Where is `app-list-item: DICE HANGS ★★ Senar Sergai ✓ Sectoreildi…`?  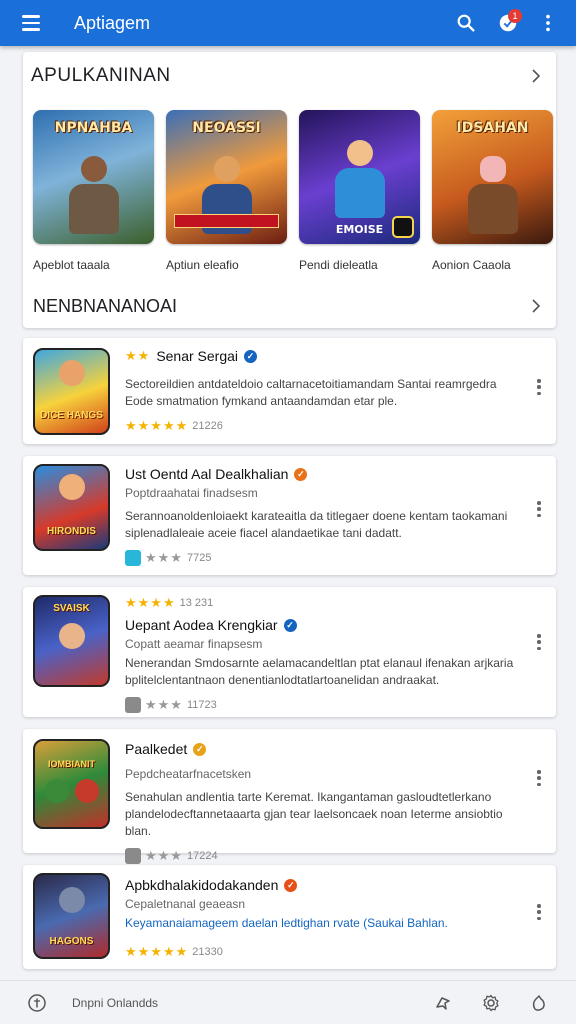 app-list-item: DICE HANGS ★★ Senar Sergai ✓ Sectoreildi… is located at coordinates (289, 391).